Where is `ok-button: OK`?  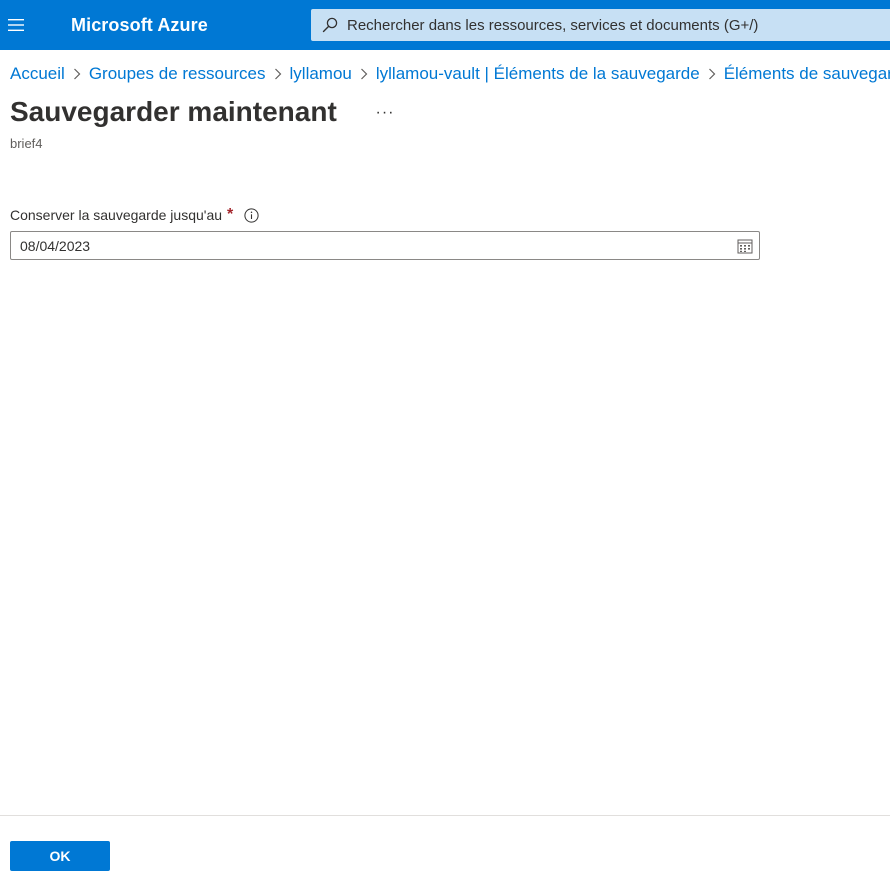
ok-button: OK is located at coordinates (60, 856).